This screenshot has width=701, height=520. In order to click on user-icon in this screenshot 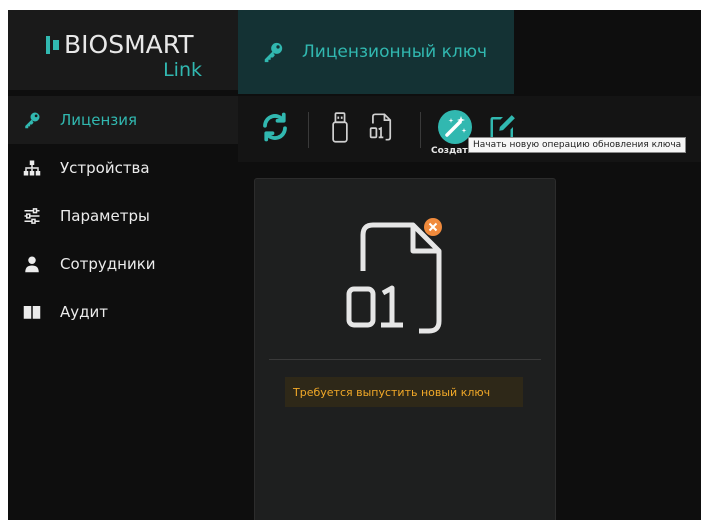, I will do `click(32, 264)`.